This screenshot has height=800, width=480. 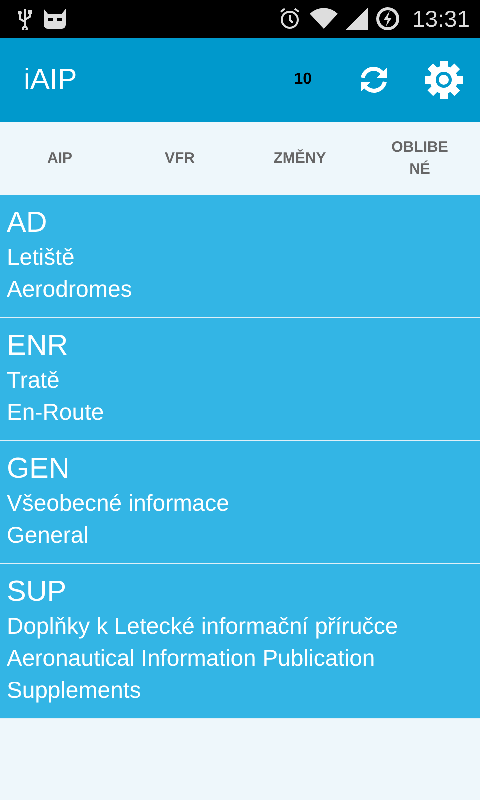 What do you see at coordinates (55, 19) in the screenshot?
I see `robot-head-icon` at bounding box center [55, 19].